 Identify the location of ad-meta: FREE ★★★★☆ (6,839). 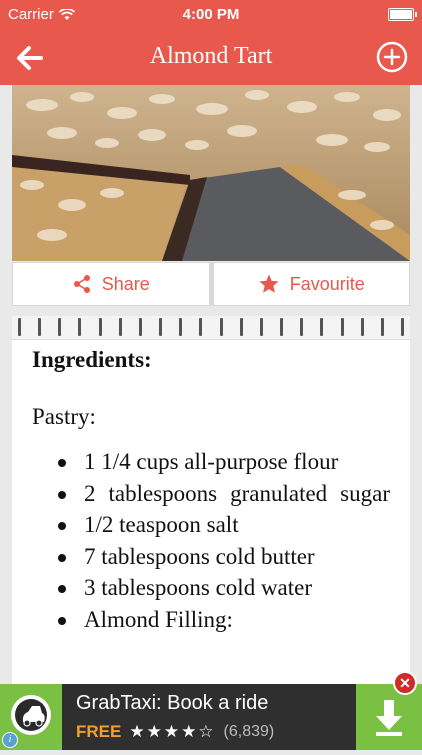
(175, 732).